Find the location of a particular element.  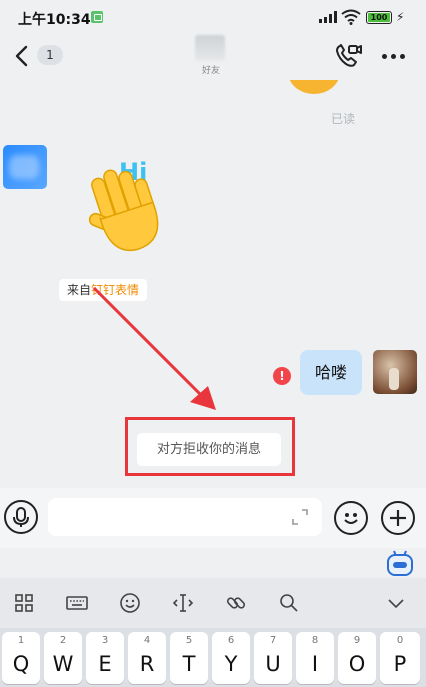

key-number: 3 is located at coordinates (105, 640).